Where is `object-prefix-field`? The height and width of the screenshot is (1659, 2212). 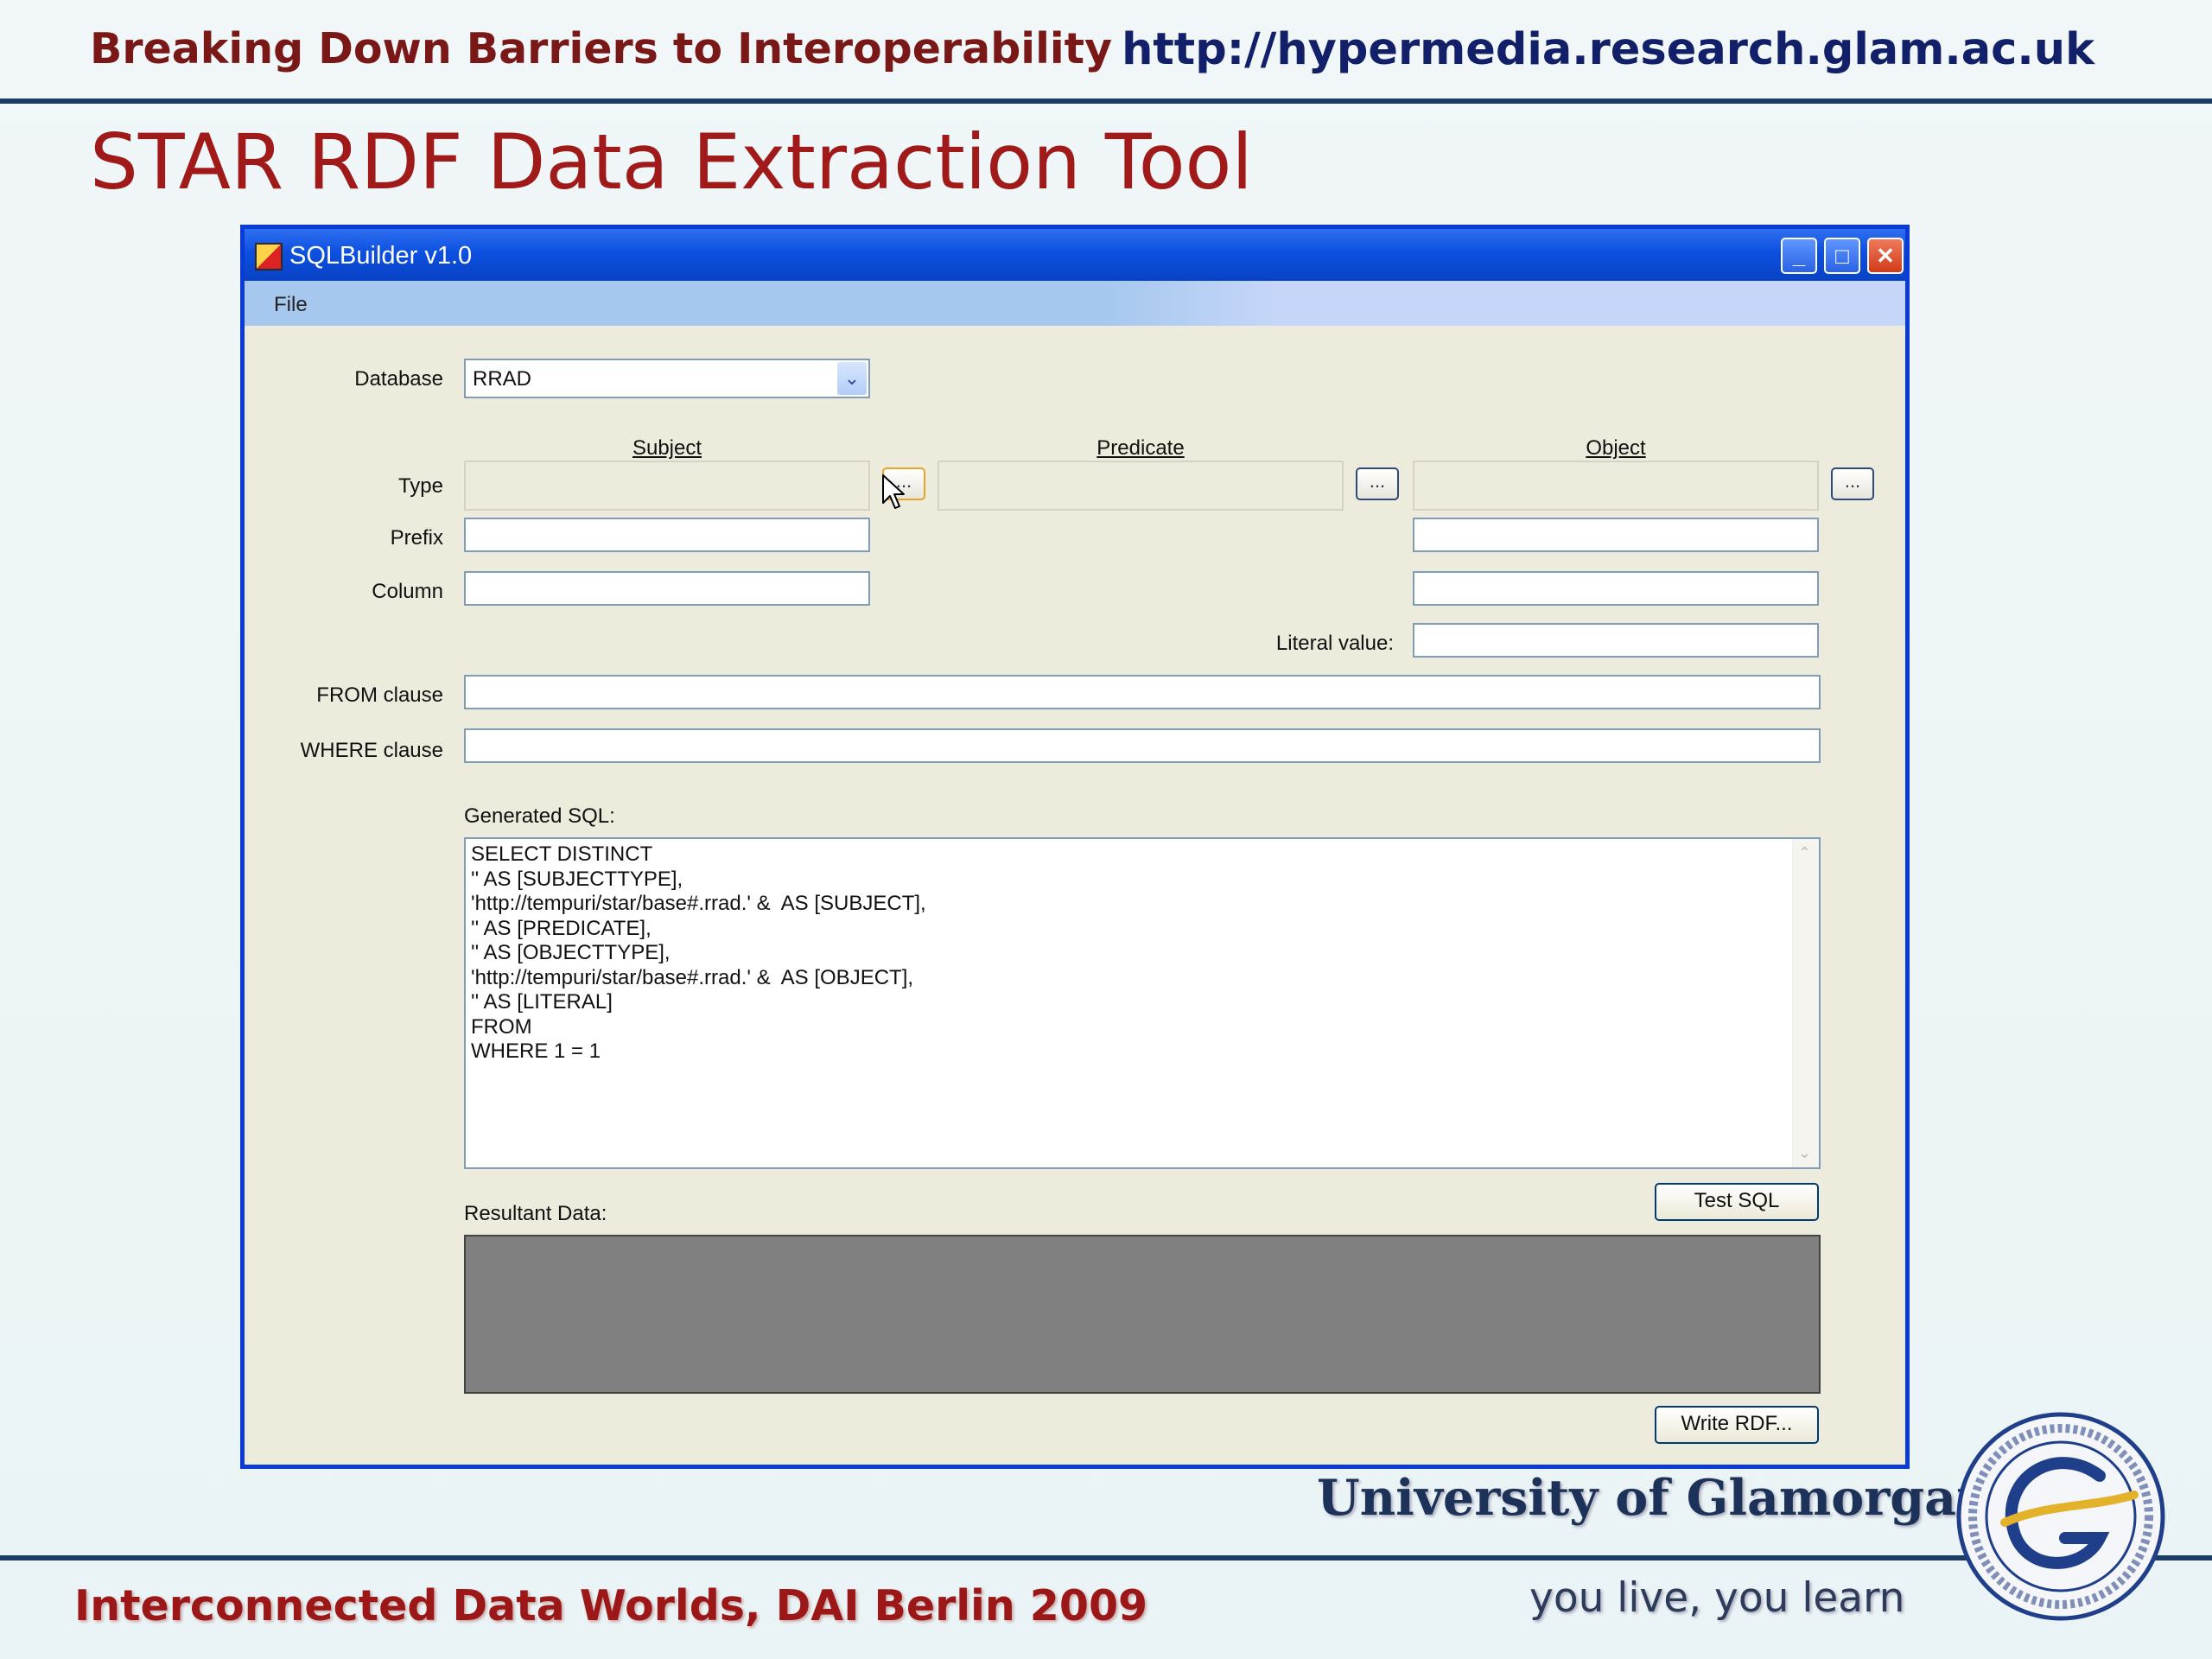
object-prefix-field is located at coordinates (1616, 535).